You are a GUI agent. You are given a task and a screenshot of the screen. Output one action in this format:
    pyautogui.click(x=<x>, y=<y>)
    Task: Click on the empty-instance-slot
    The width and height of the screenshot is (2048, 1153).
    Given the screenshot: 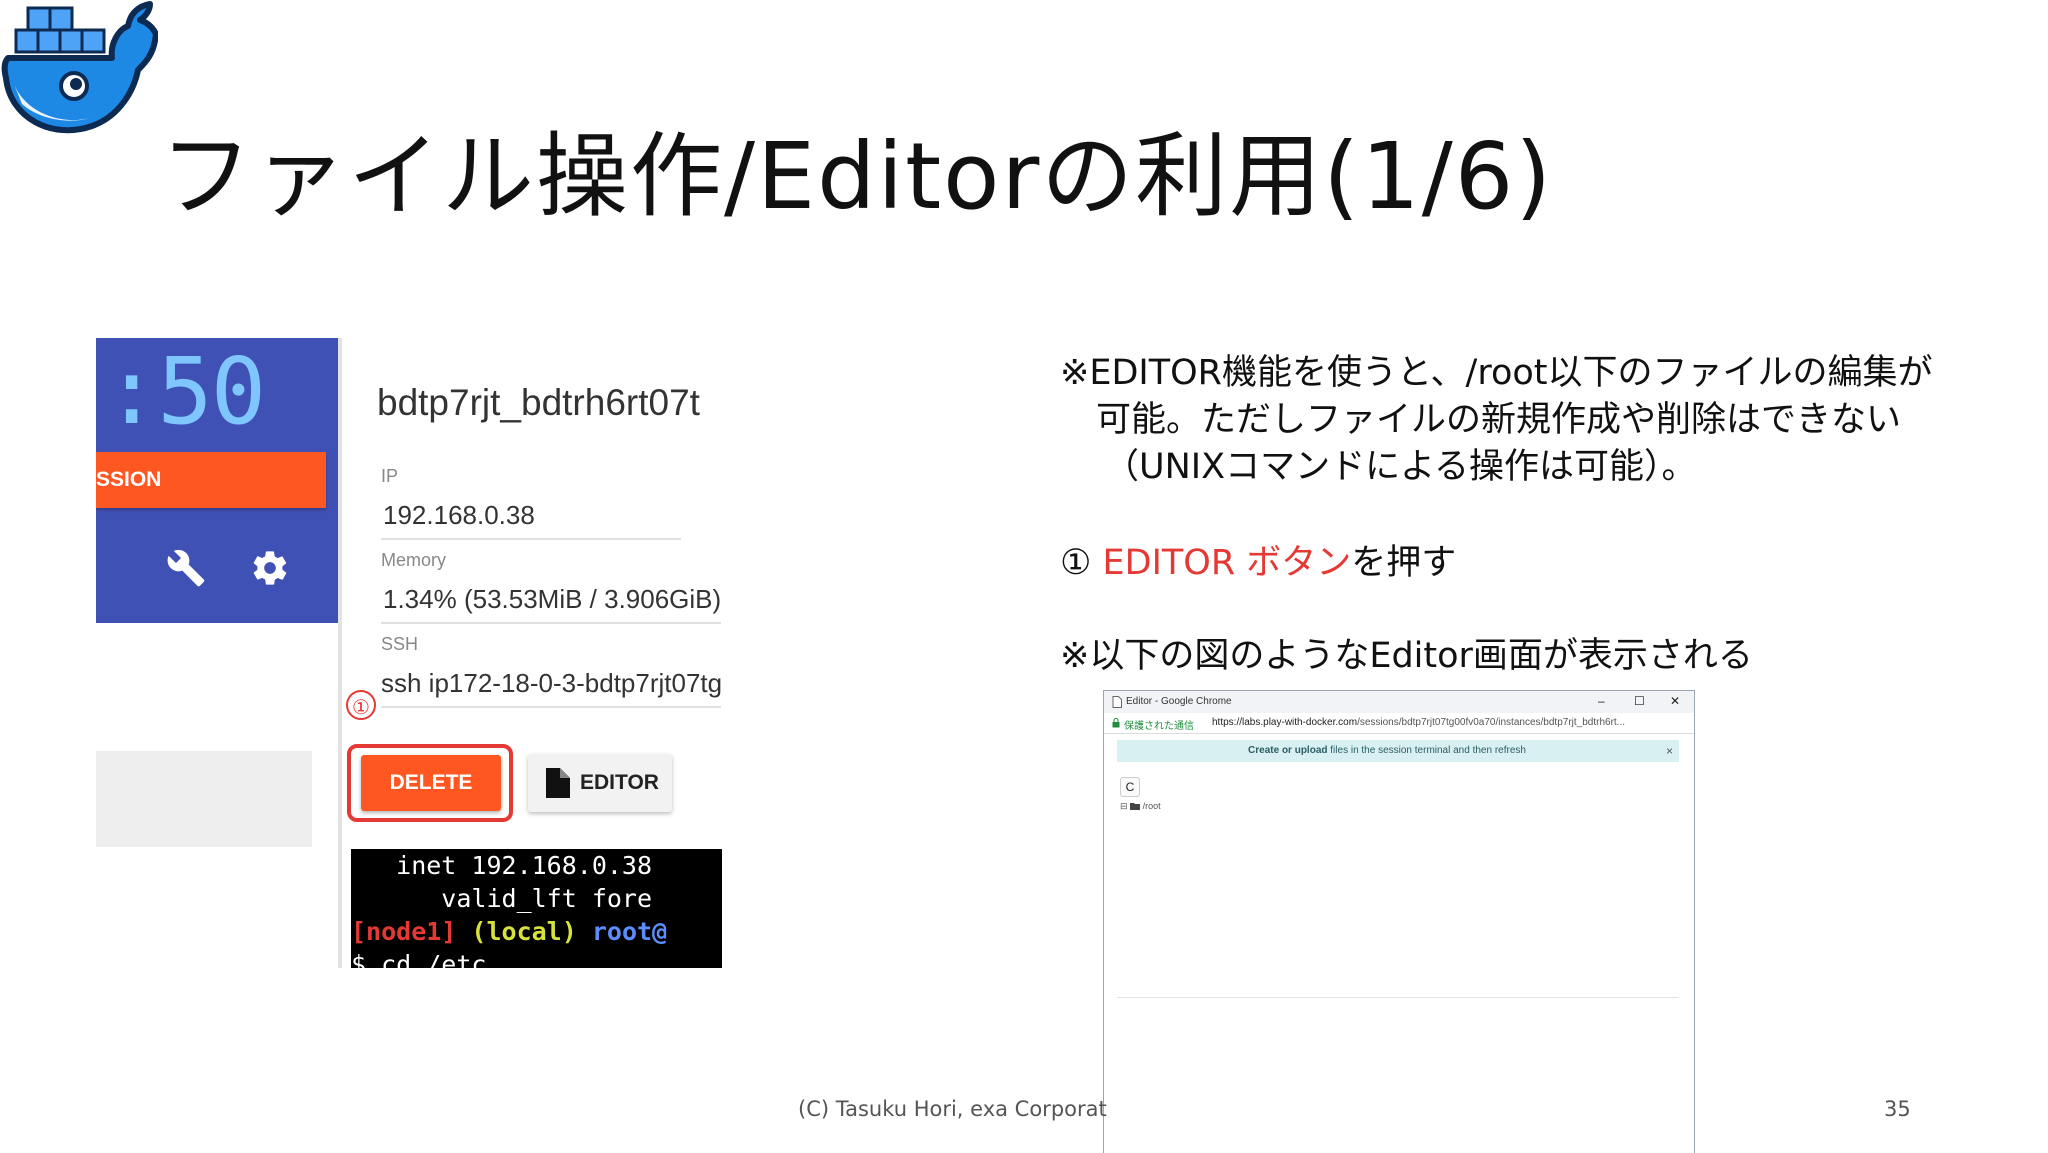 What is the action you would take?
    pyautogui.click(x=204, y=799)
    